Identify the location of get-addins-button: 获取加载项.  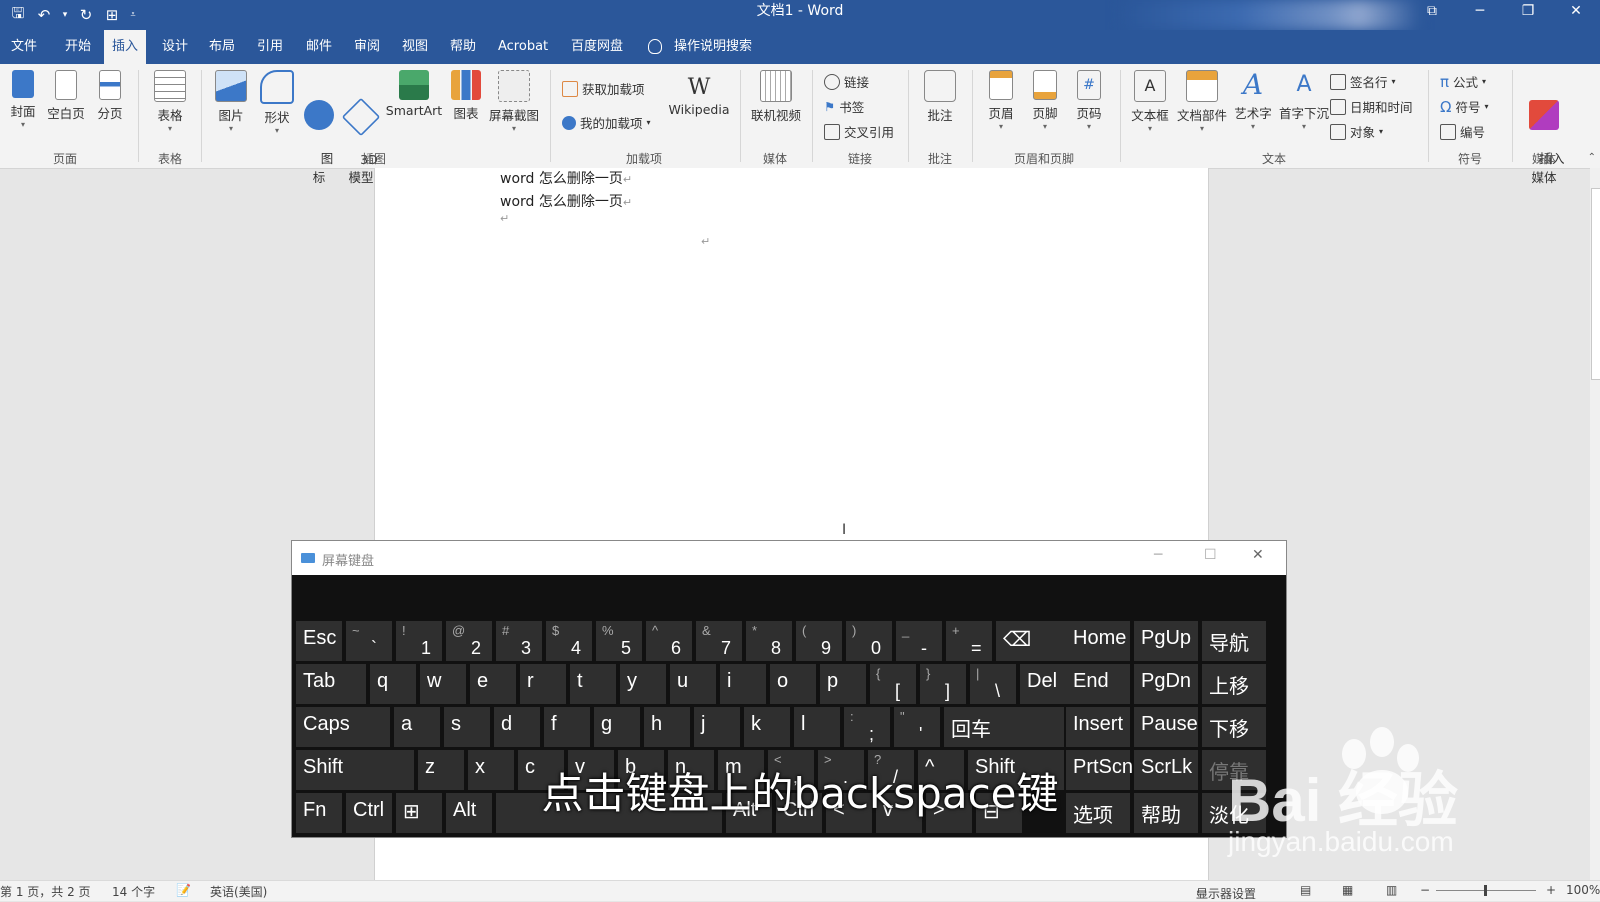
(603, 88).